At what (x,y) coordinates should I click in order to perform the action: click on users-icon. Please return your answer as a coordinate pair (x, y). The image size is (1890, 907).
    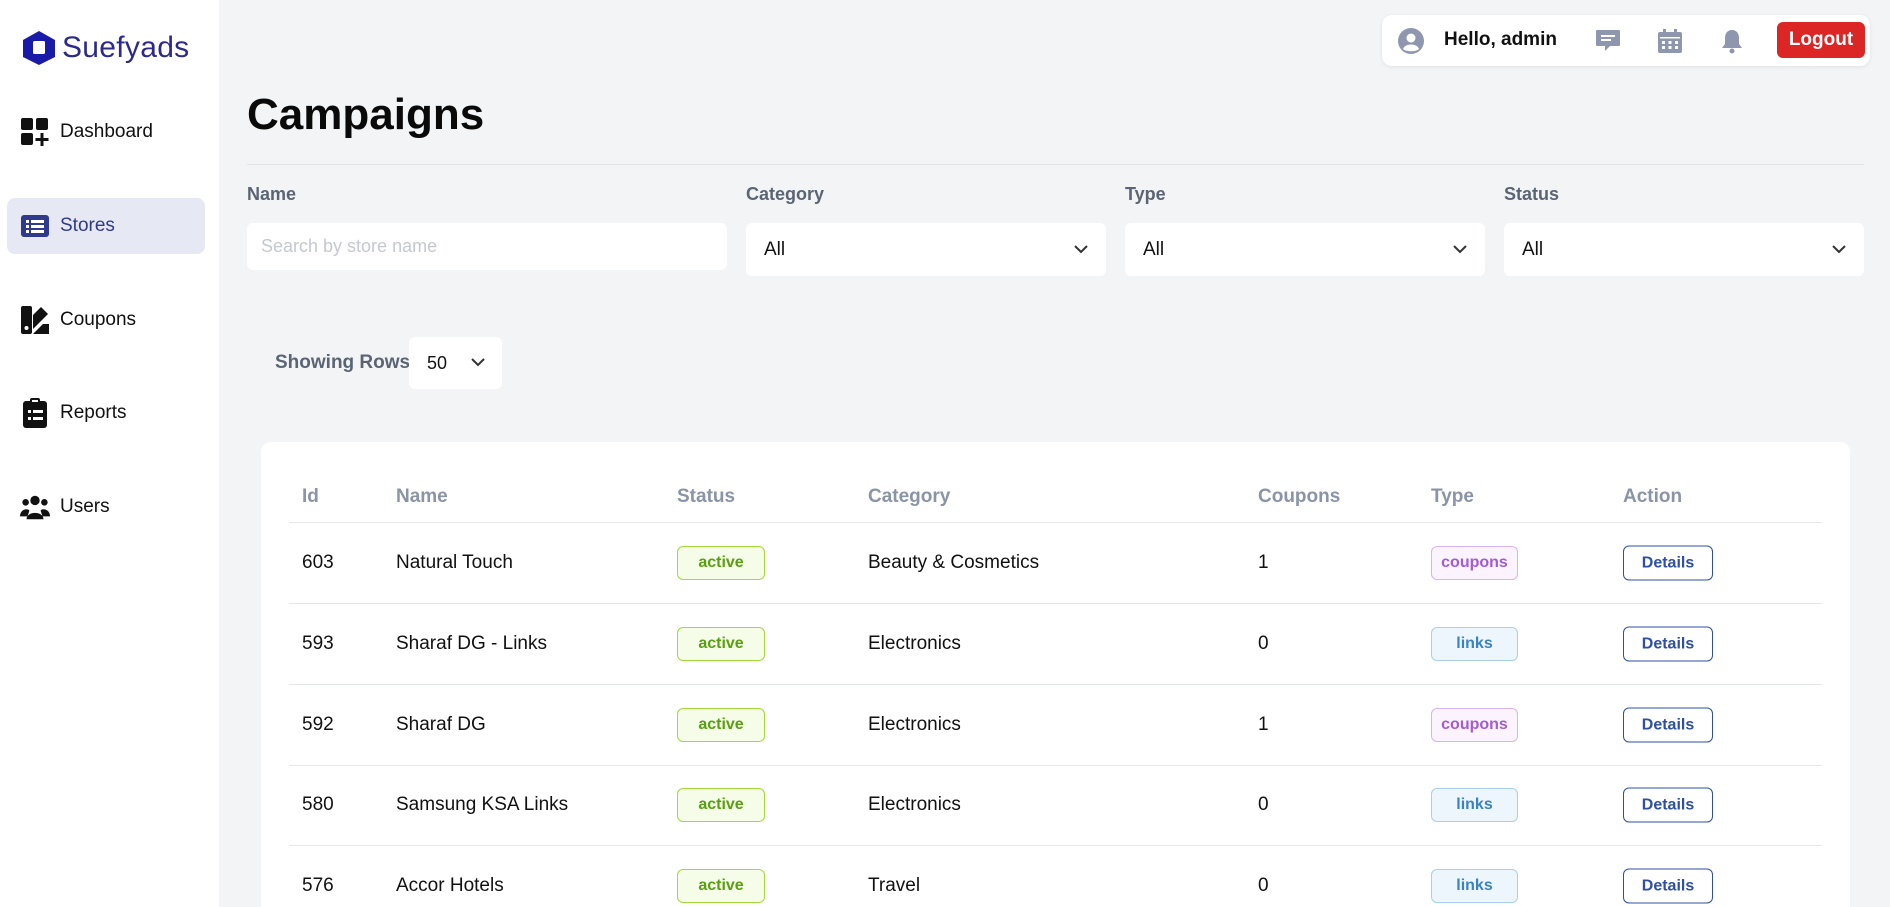
    Looking at the image, I should click on (35, 507).